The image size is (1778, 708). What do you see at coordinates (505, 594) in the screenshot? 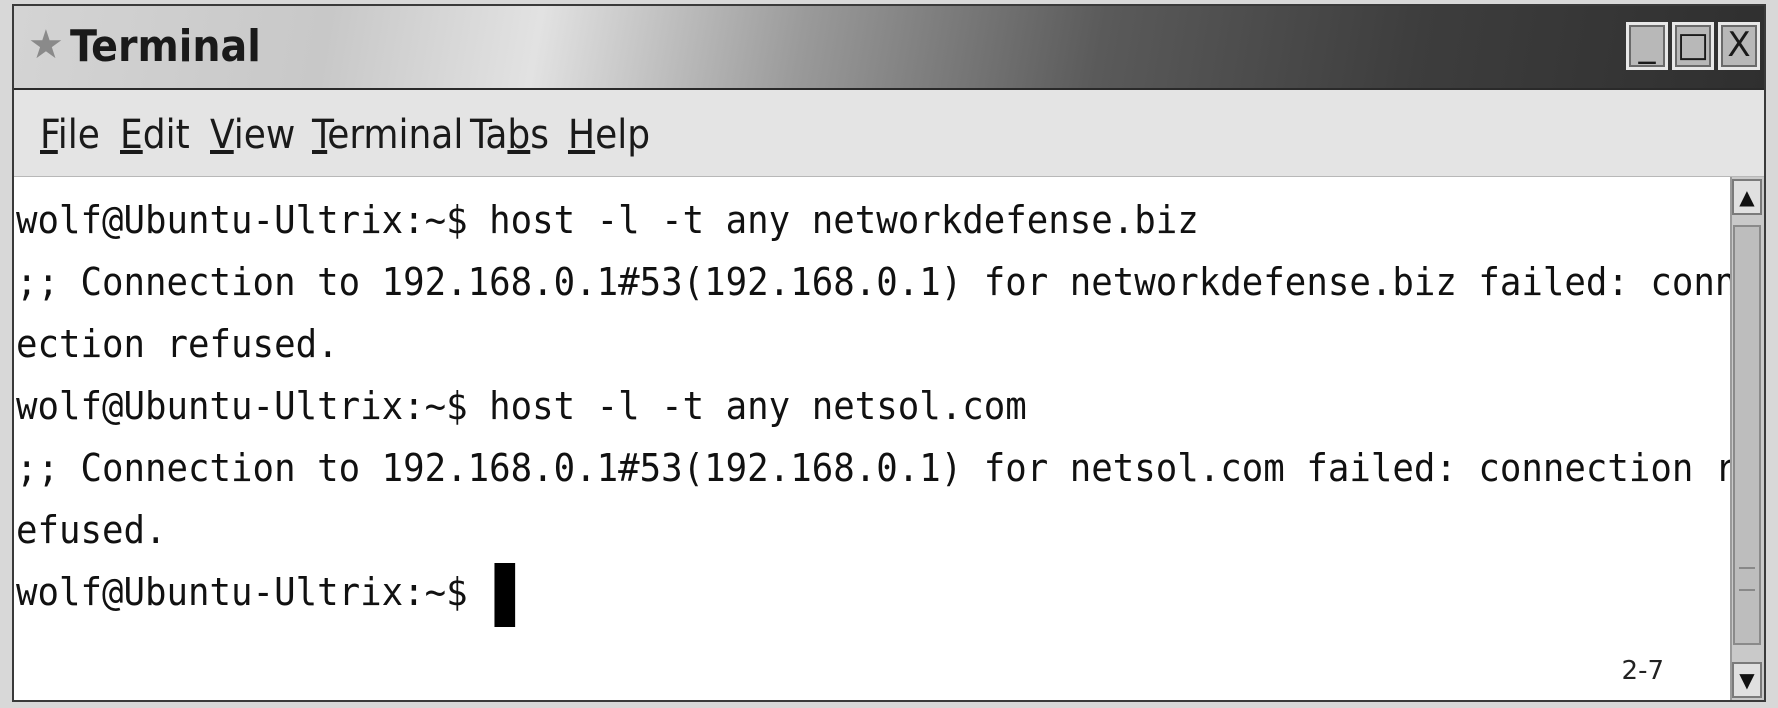
I see `text-cursor` at bounding box center [505, 594].